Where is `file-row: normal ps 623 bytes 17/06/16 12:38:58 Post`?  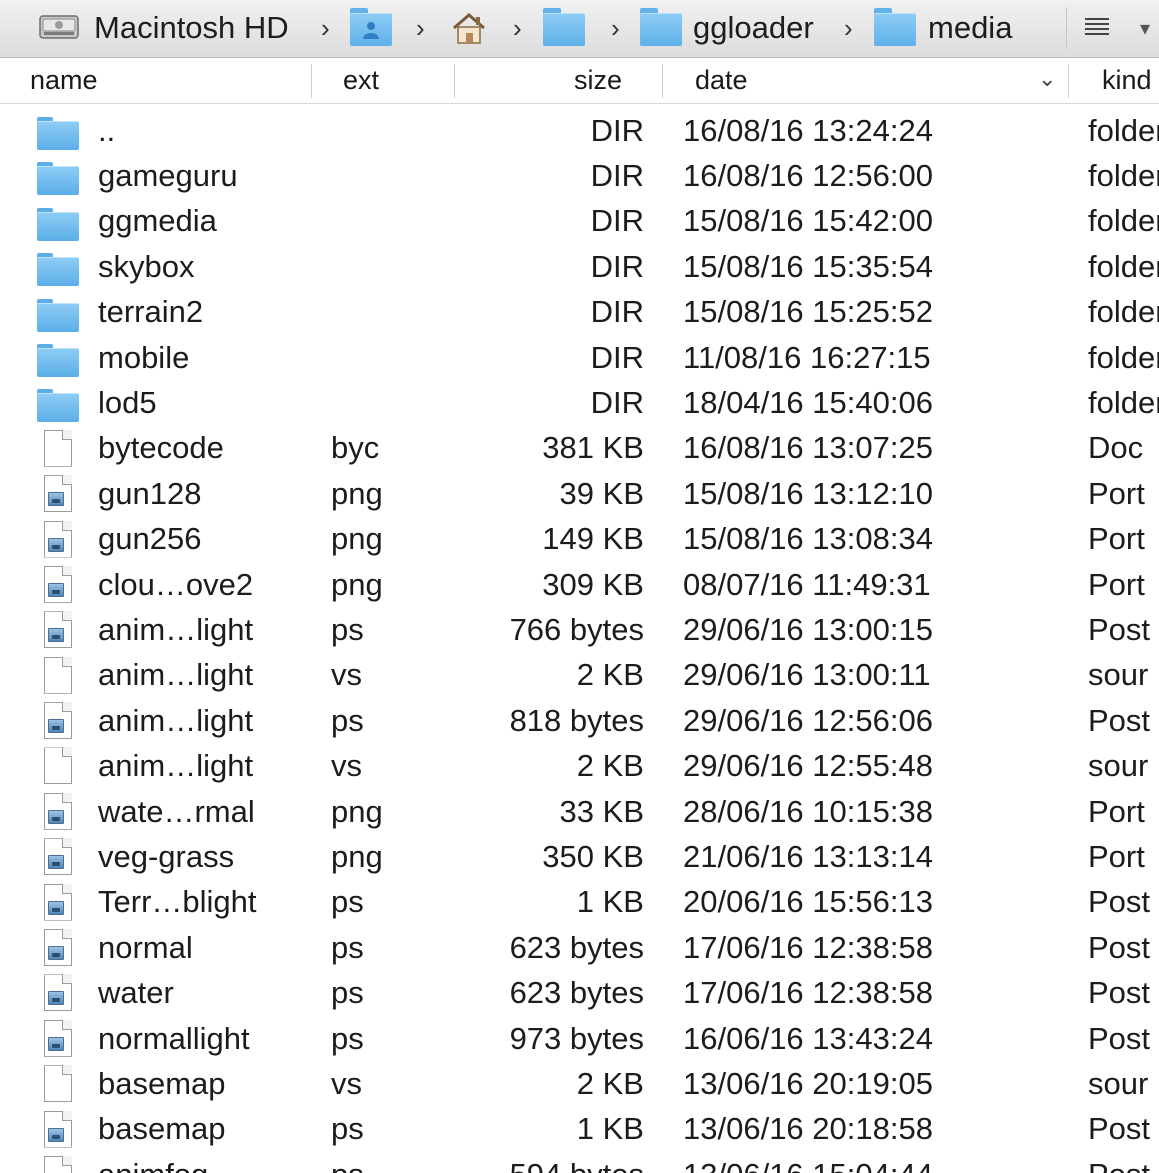 file-row: normal ps 623 bytes 17/06/16 12:38:58 Post is located at coordinates (579, 947).